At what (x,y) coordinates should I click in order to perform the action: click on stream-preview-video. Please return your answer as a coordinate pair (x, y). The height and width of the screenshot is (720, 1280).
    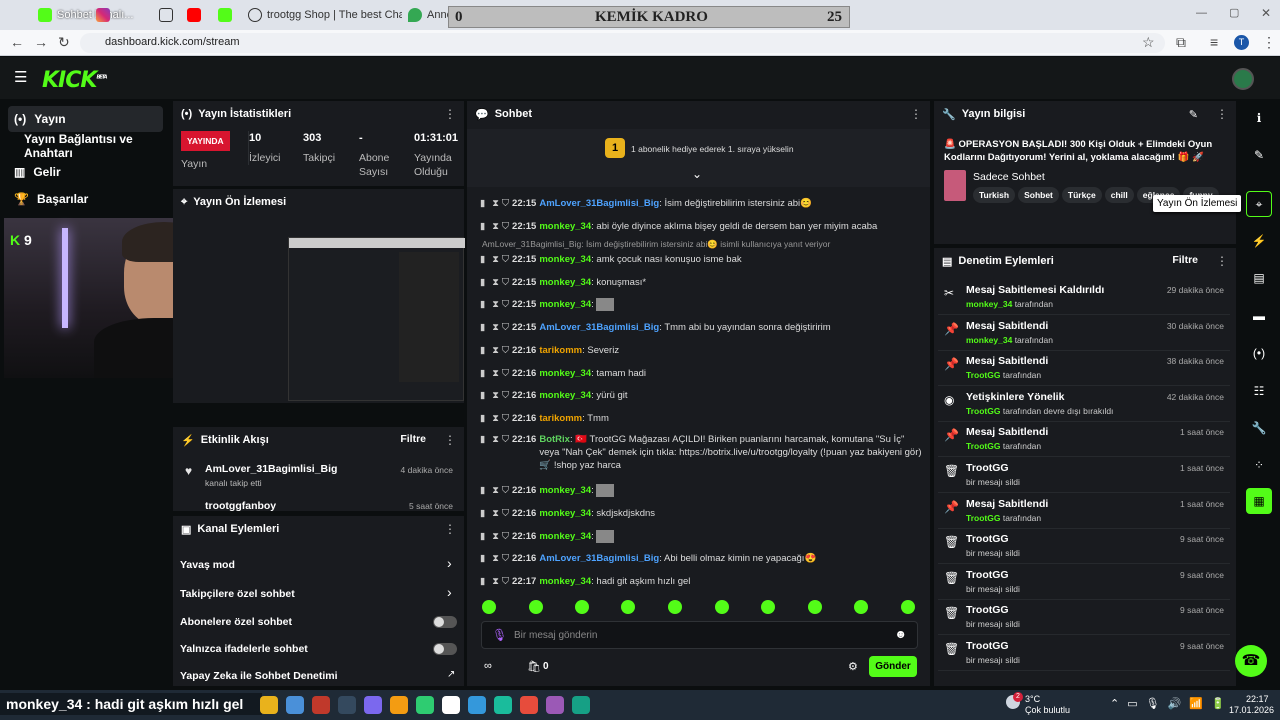
    Looking at the image, I should click on (376, 319).